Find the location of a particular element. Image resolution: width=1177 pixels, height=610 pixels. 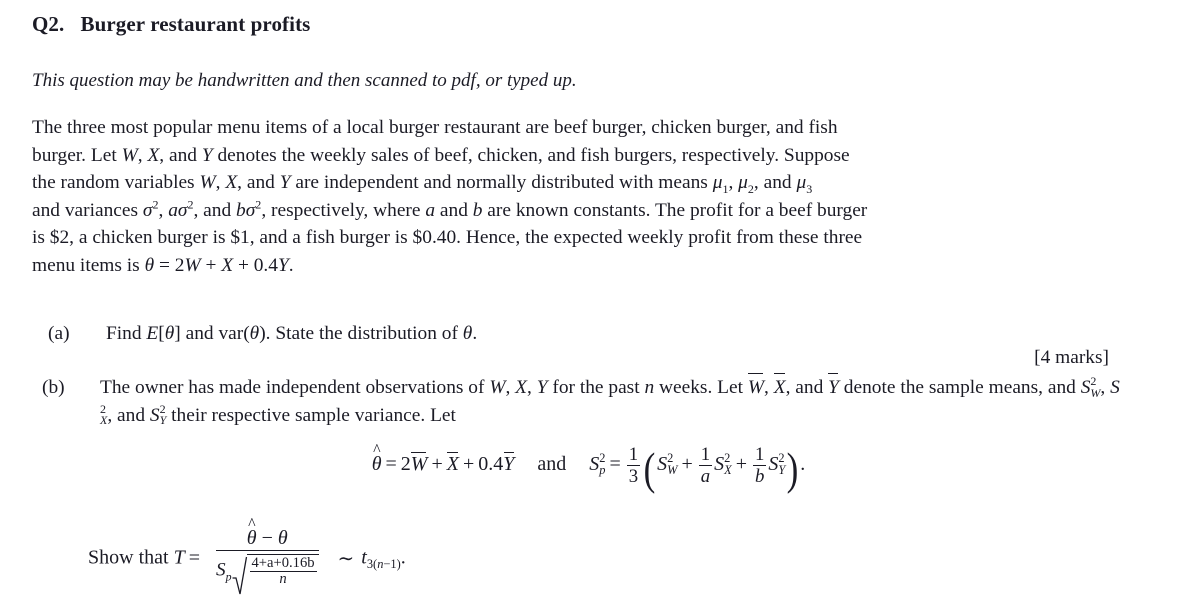

radicand-denominator: n is located at coordinates (283, 579).